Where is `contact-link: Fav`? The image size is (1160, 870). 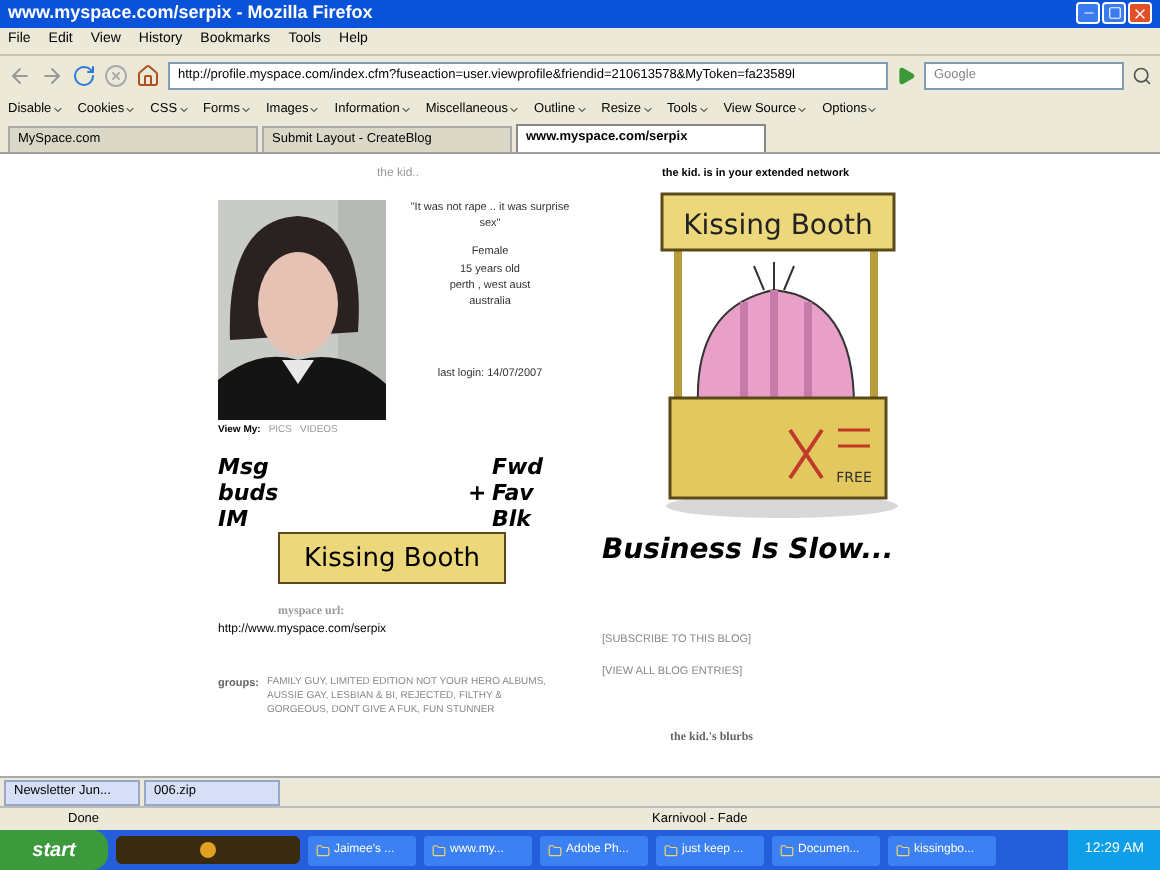 contact-link: Fav is located at coordinates (518, 493).